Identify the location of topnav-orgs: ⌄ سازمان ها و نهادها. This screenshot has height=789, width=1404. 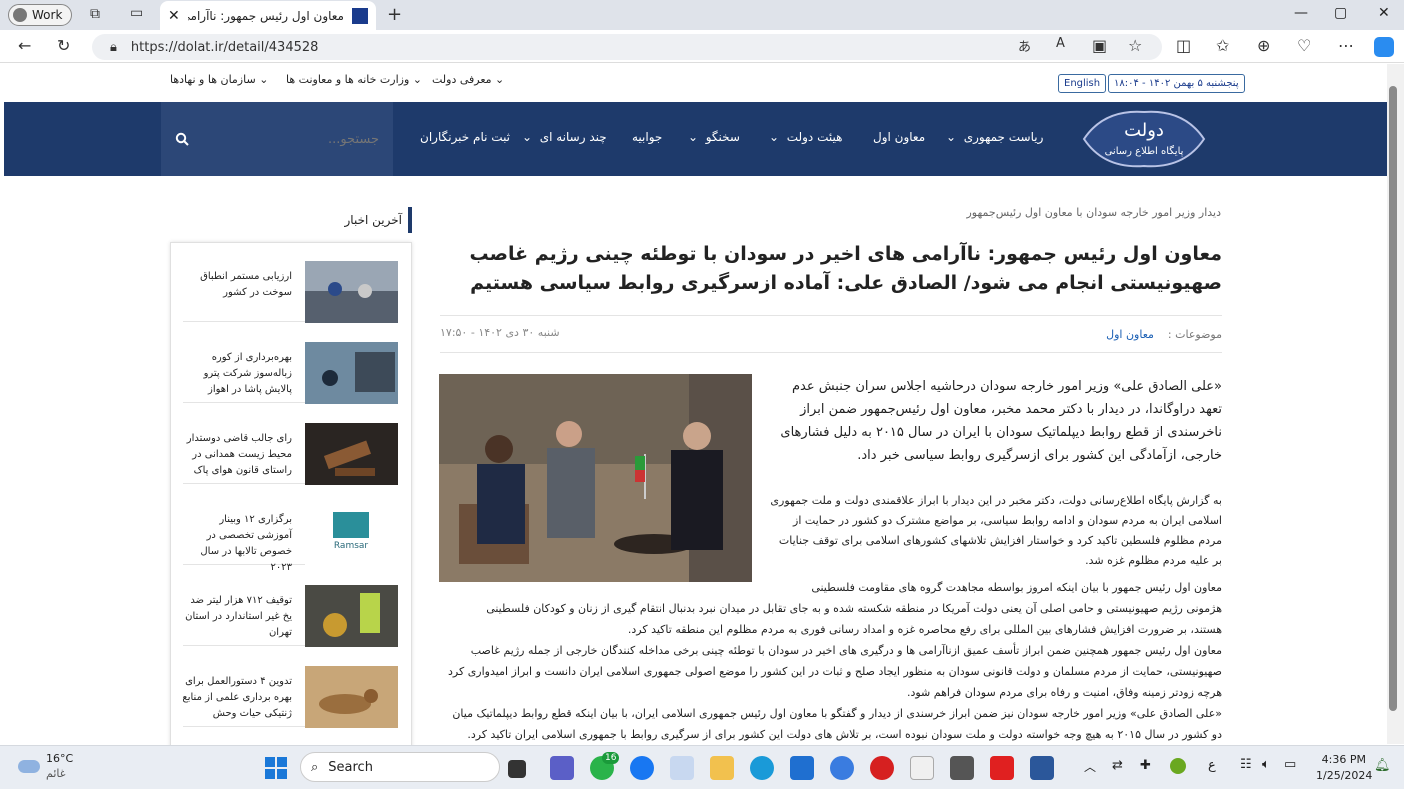
(219, 79).